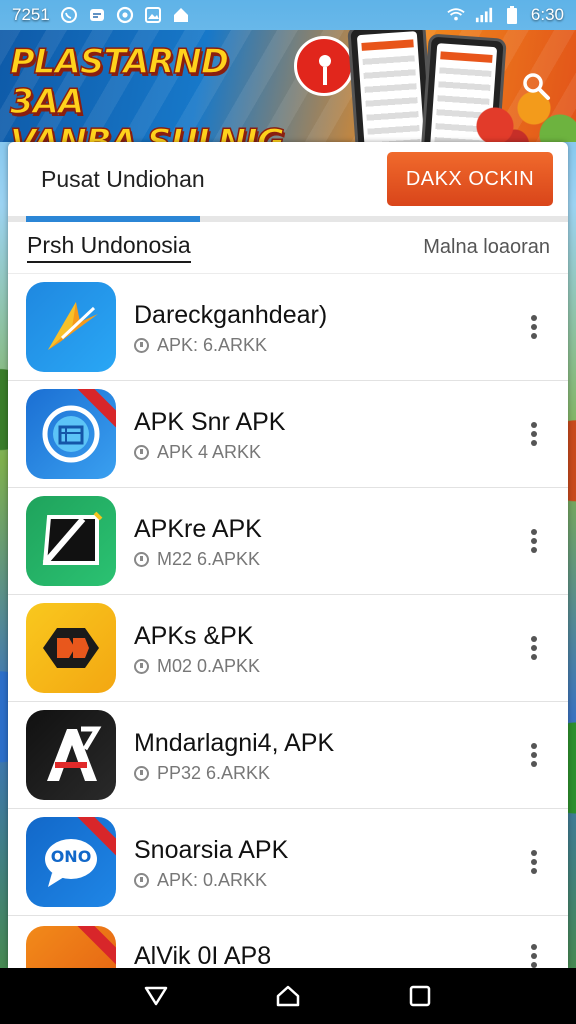 The width and height of the screenshot is (576, 1024). What do you see at coordinates (71, 947) in the screenshot?
I see `orange-app-icon` at bounding box center [71, 947].